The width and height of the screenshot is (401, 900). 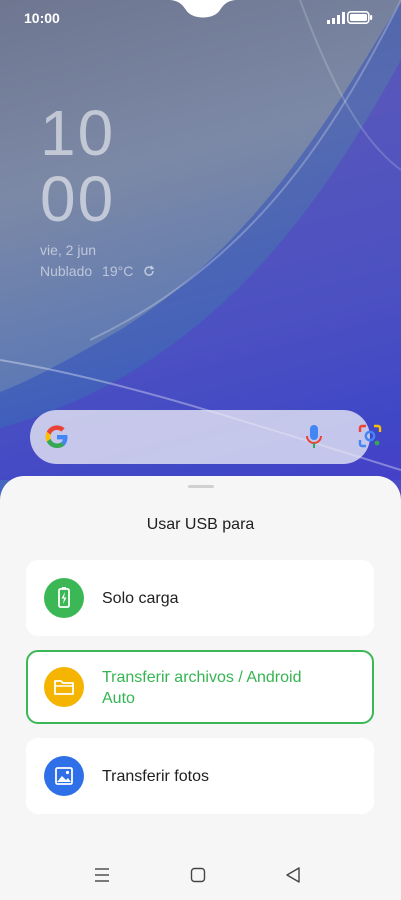 What do you see at coordinates (140, 598) in the screenshot?
I see `option-label: Solo carga` at bounding box center [140, 598].